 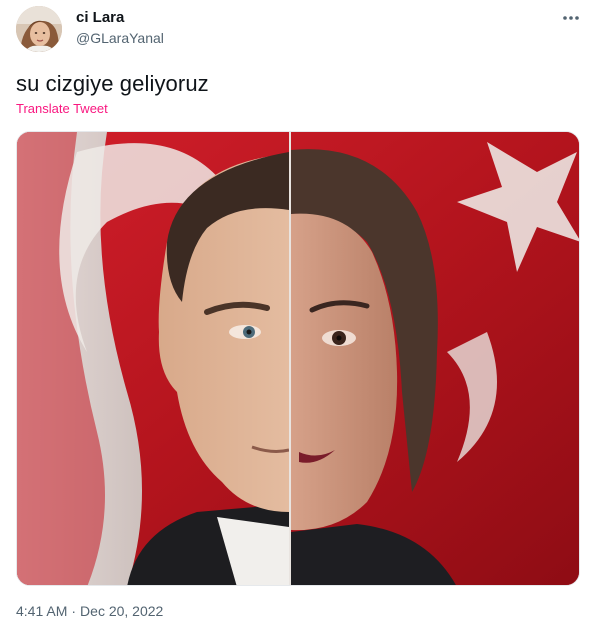 What do you see at coordinates (62, 108) in the screenshot?
I see `translate-tweet-link: Translate Tweet` at bounding box center [62, 108].